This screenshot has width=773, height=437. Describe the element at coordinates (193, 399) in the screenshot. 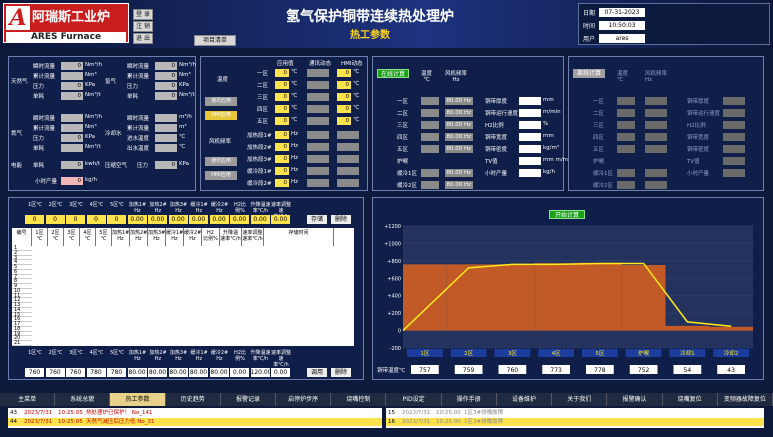

I see `menu-item: 历史趋势` at that location.